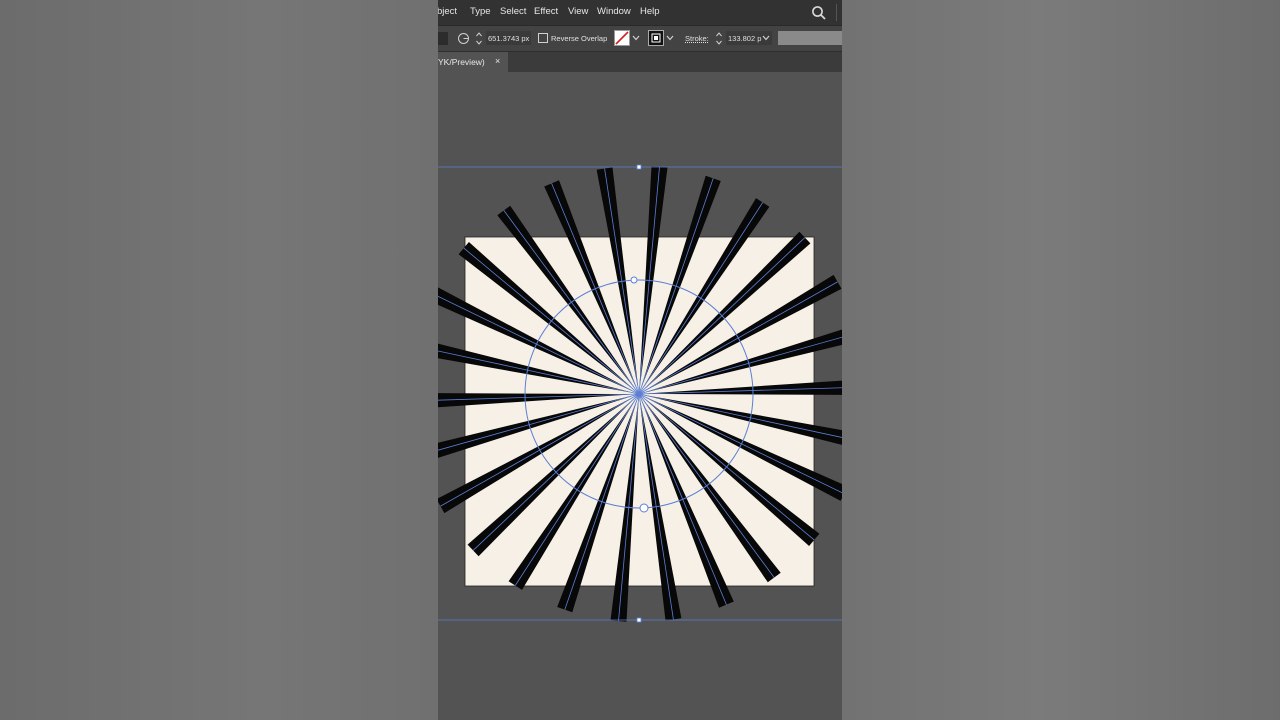 Image resolution: width=1280 pixels, height=720 pixels. I want to click on menu-select: Select, so click(513, 11).